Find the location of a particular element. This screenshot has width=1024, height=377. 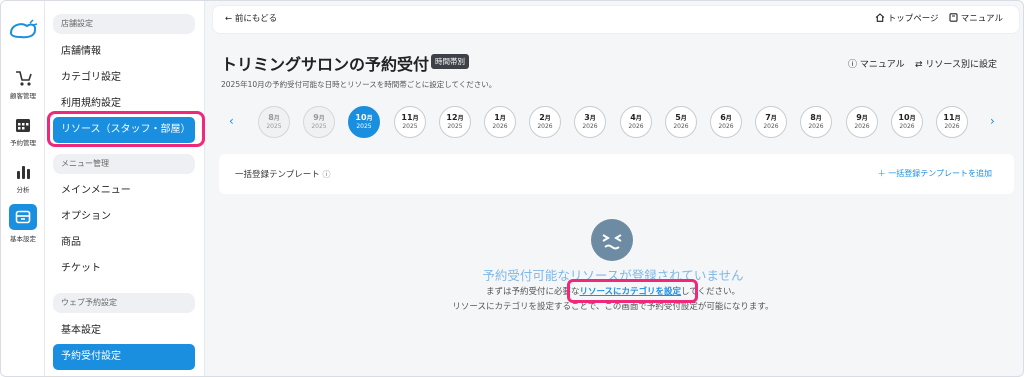

month-button: 11月 2026 is located at coordinates (952, 122).